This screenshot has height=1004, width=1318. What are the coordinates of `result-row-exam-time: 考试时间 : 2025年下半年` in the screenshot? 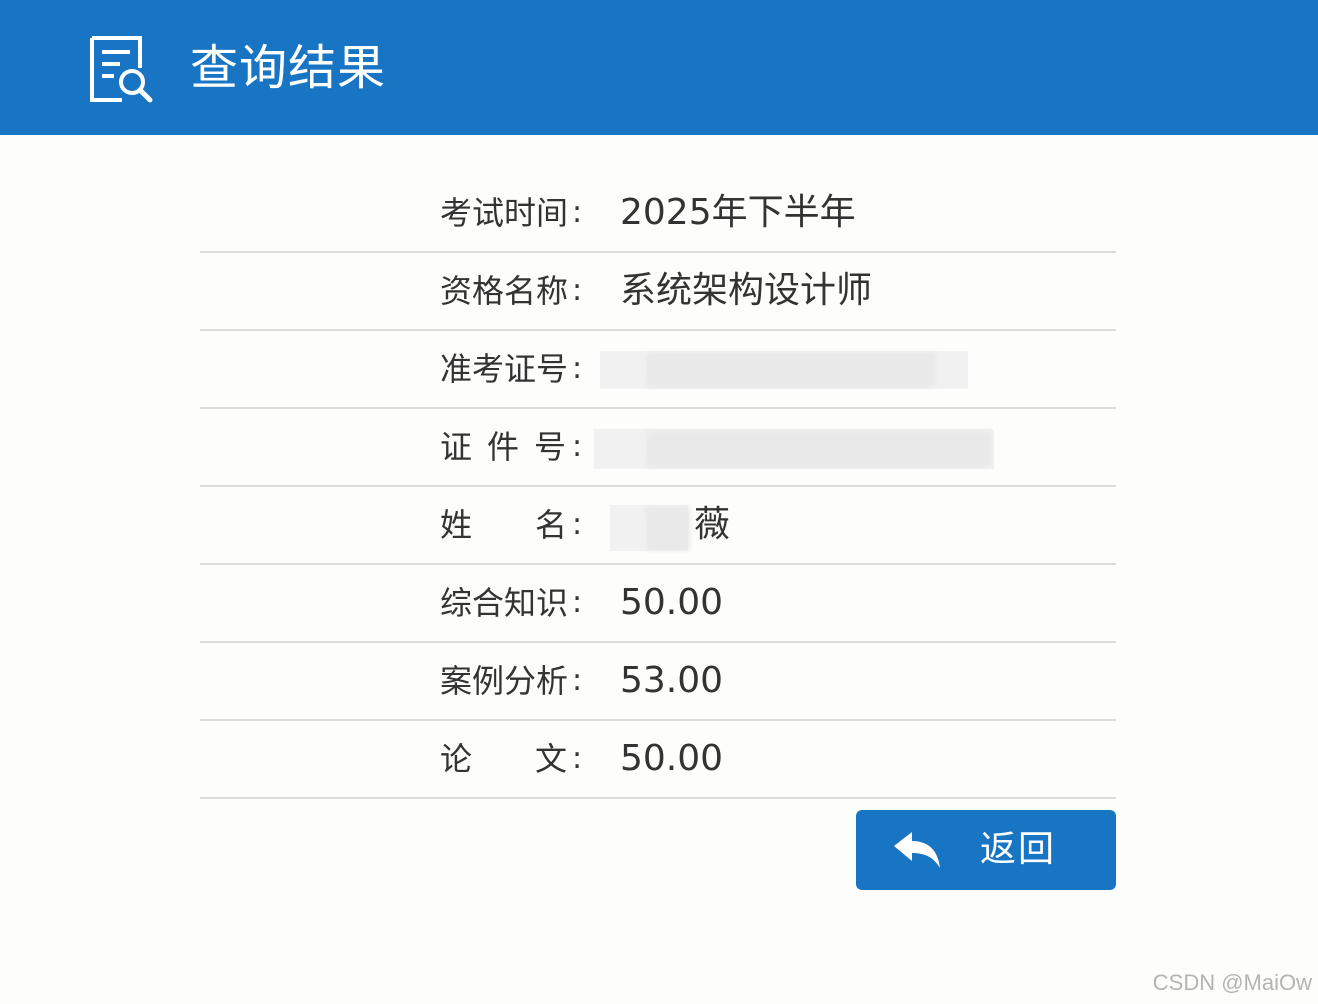 It's located at (658, 214).